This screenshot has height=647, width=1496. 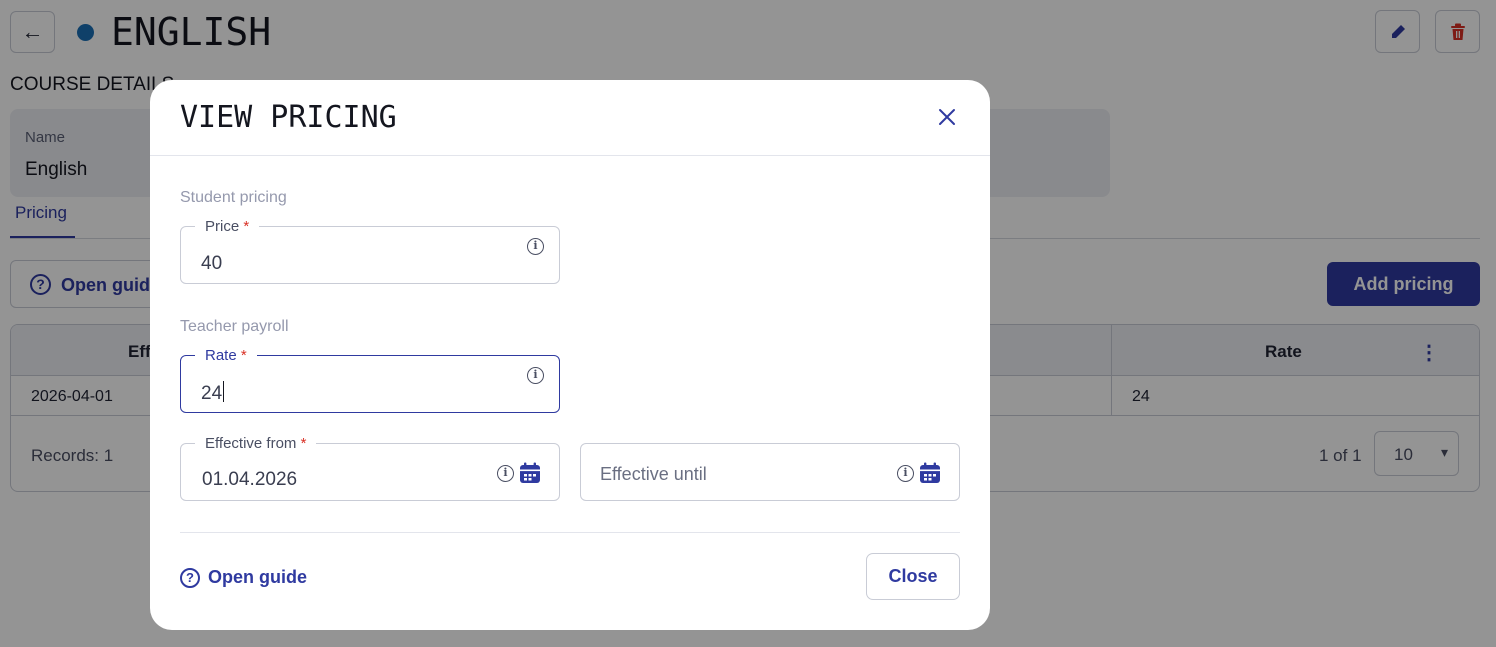 I want to click on effective-from-label: Effective from *, so click(x=256, y=443).